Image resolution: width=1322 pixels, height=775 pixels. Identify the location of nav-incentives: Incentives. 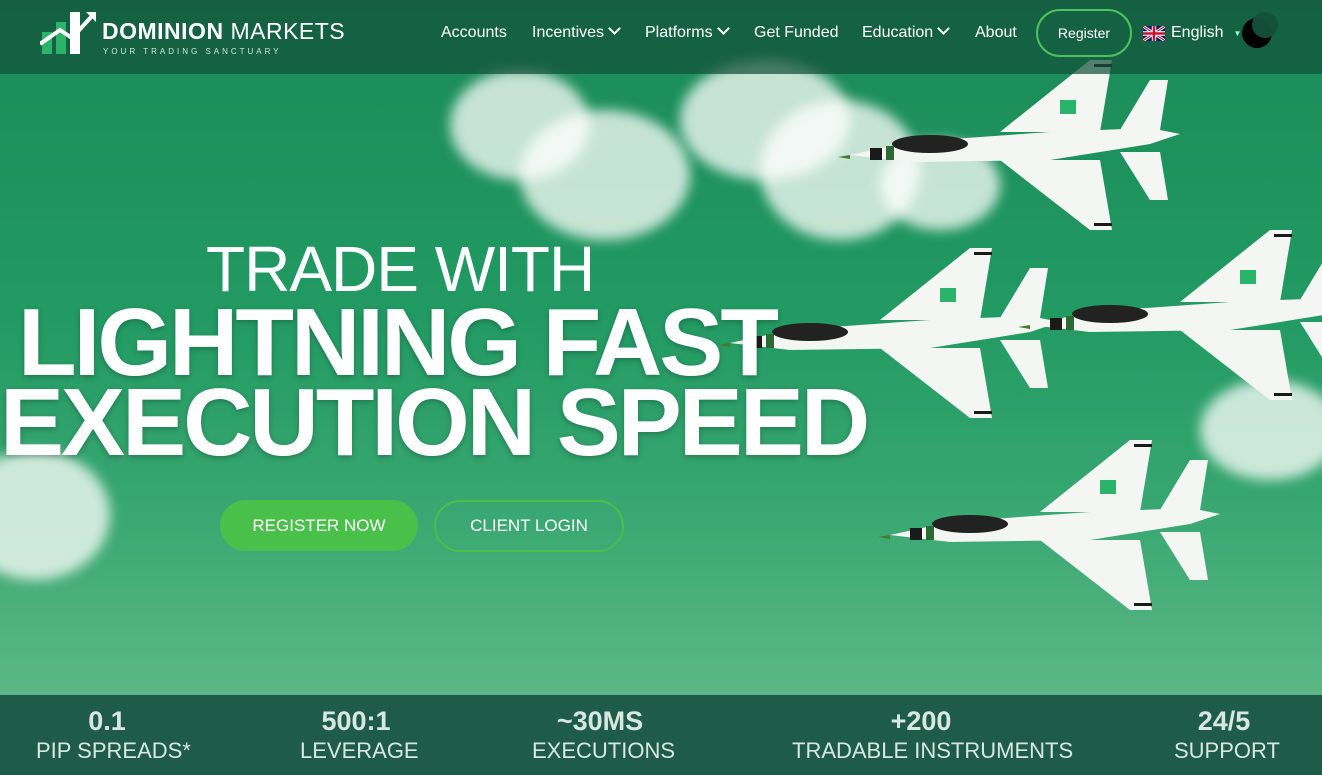
(576, 32).